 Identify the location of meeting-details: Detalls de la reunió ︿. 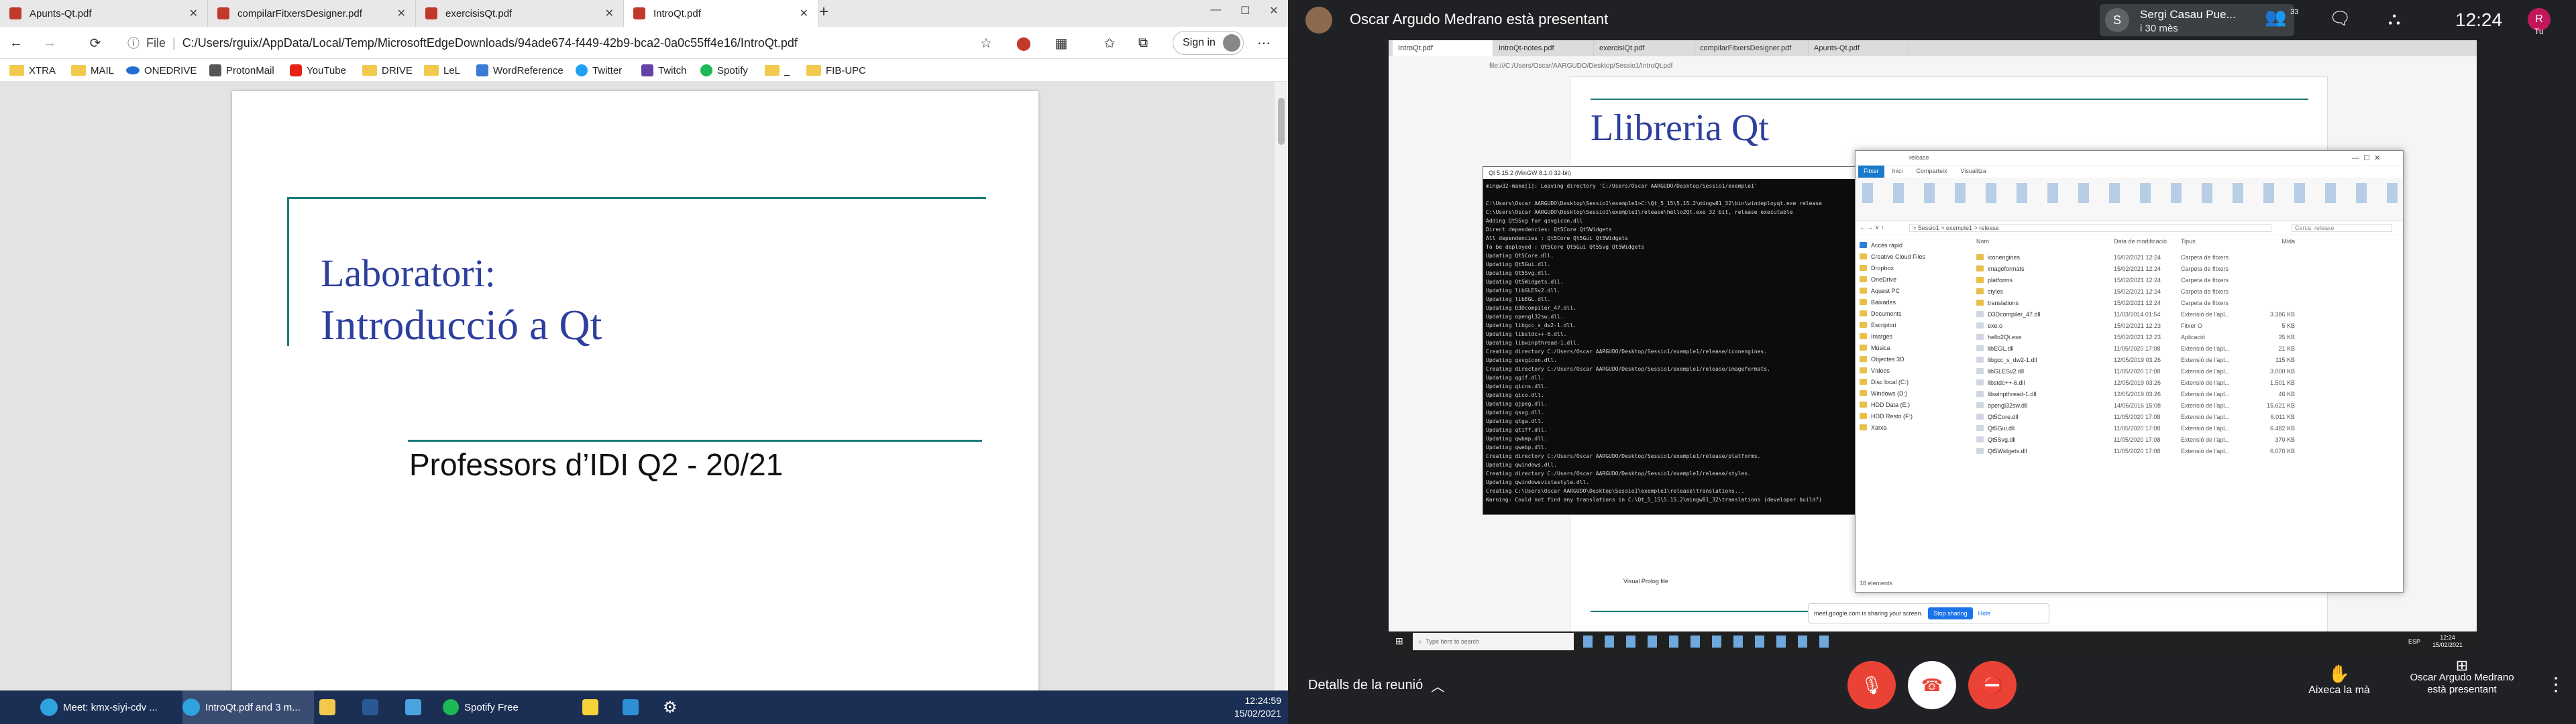
(1376, 685).